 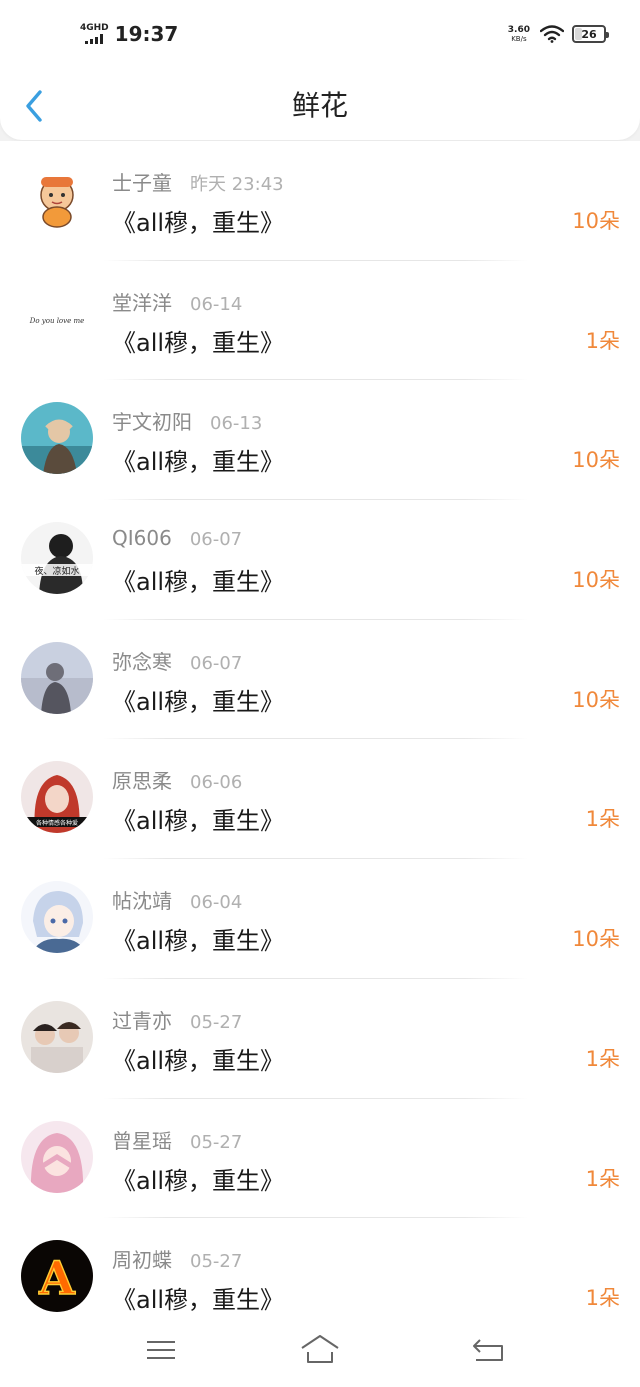 What do you see at coordinates (320, 1039) in the screenshot?
I see `list-item: 过青亦 05-27 《all穆，重生》 1朵` at bounding box center [320, 1039].